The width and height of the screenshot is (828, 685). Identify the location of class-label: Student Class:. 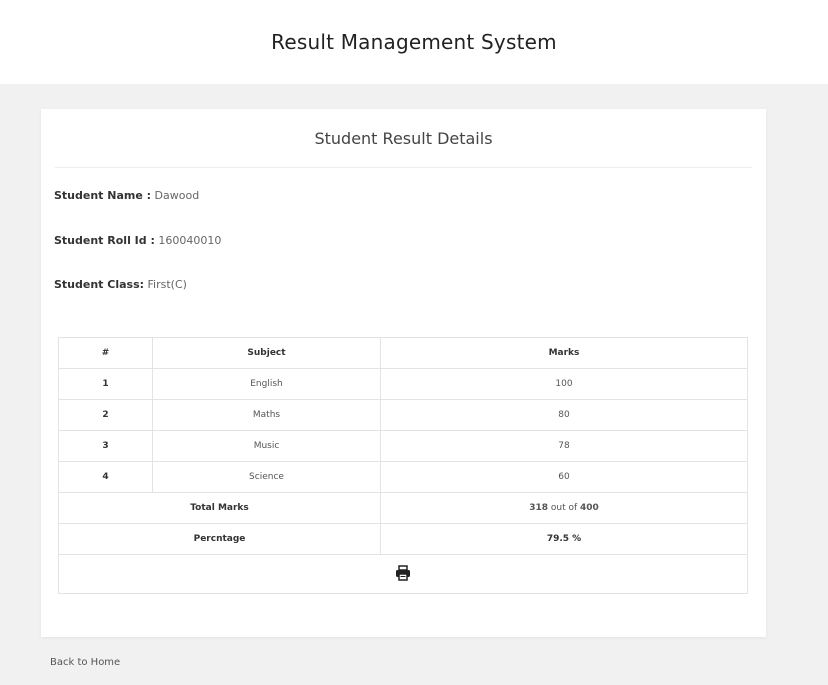
(99, 284).